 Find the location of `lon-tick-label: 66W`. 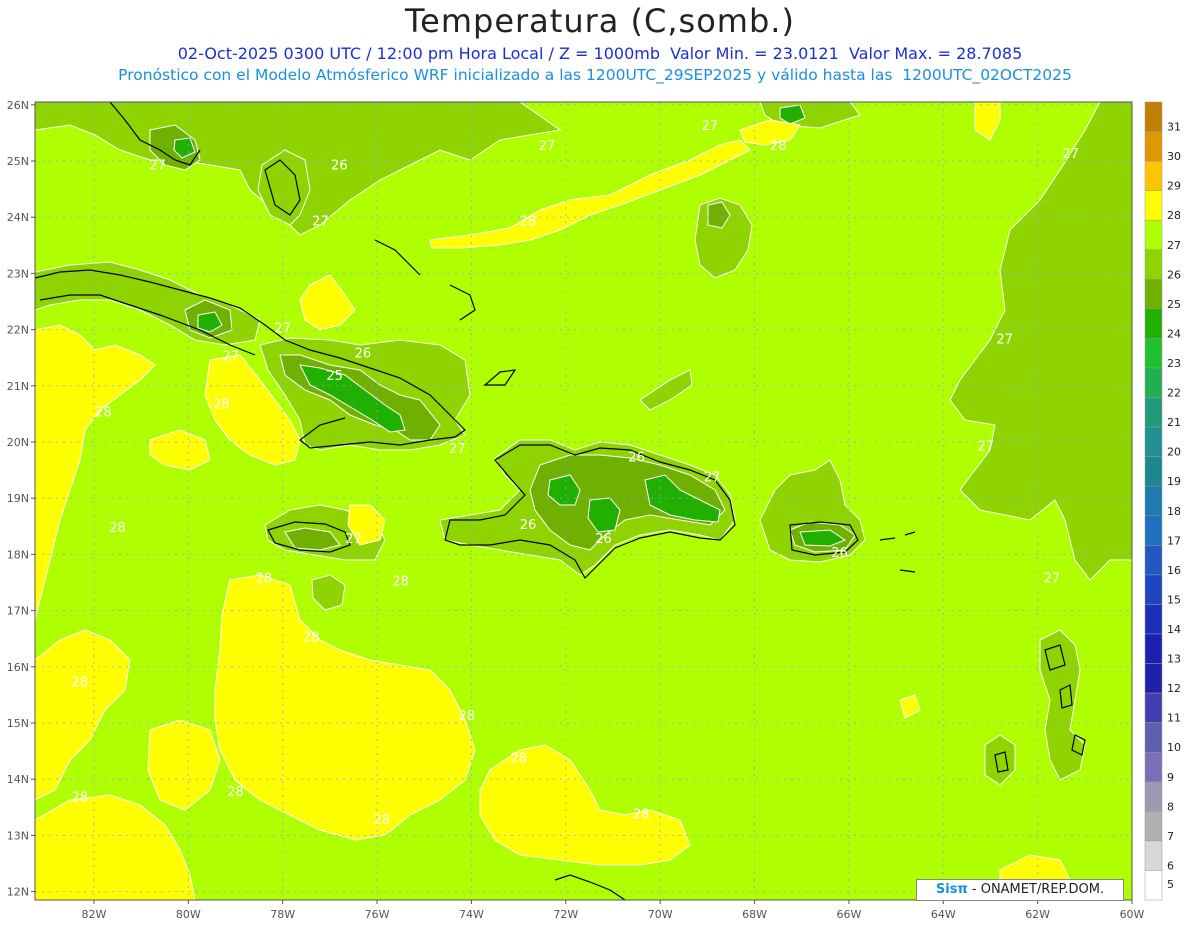

lon-tick-label: 66W is located at coordinates (848, 914).